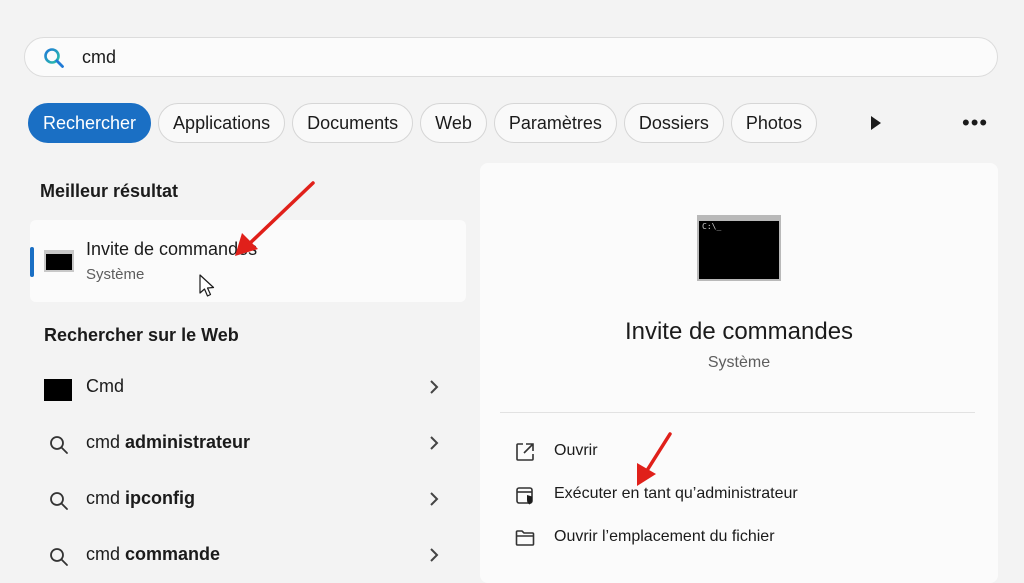 The image size is (1024, 583). Describe the element at coordinates (59, 261) in the screenshot. I see `command-prompt-icon` at that location.